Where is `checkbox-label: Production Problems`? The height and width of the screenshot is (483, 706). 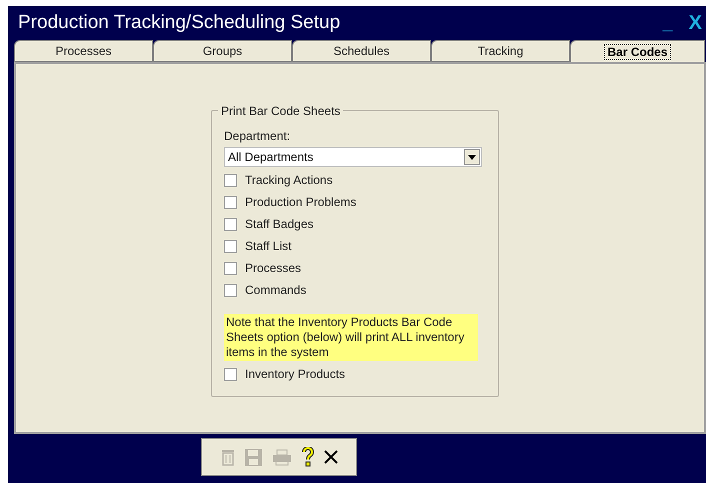 checkbox-label: Production Problems is located at coordinates (300, 202).